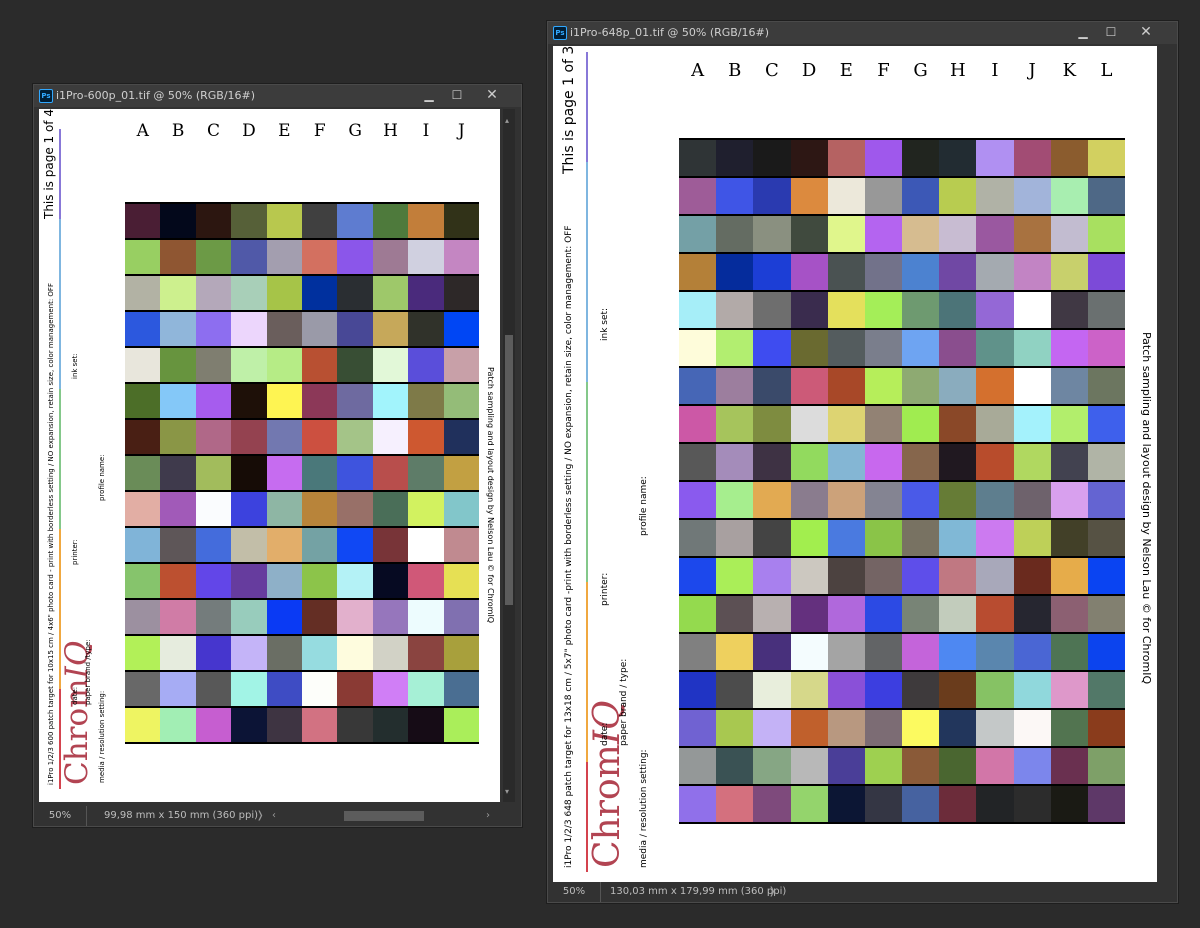  I want to click on vertical-scroll-thumb, so click(509, 470).